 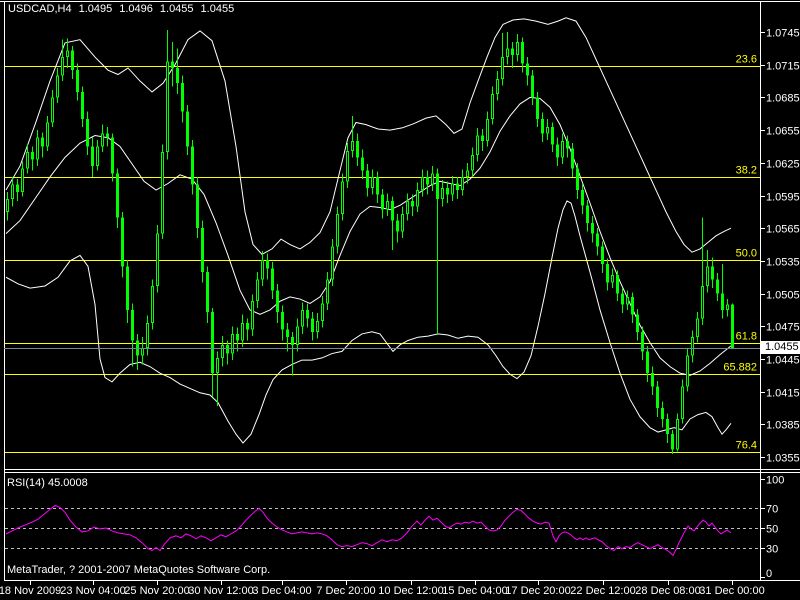 I want to click on rsi-indicator-label: RSI(14) 45.0008, so click(x=47, y=483).